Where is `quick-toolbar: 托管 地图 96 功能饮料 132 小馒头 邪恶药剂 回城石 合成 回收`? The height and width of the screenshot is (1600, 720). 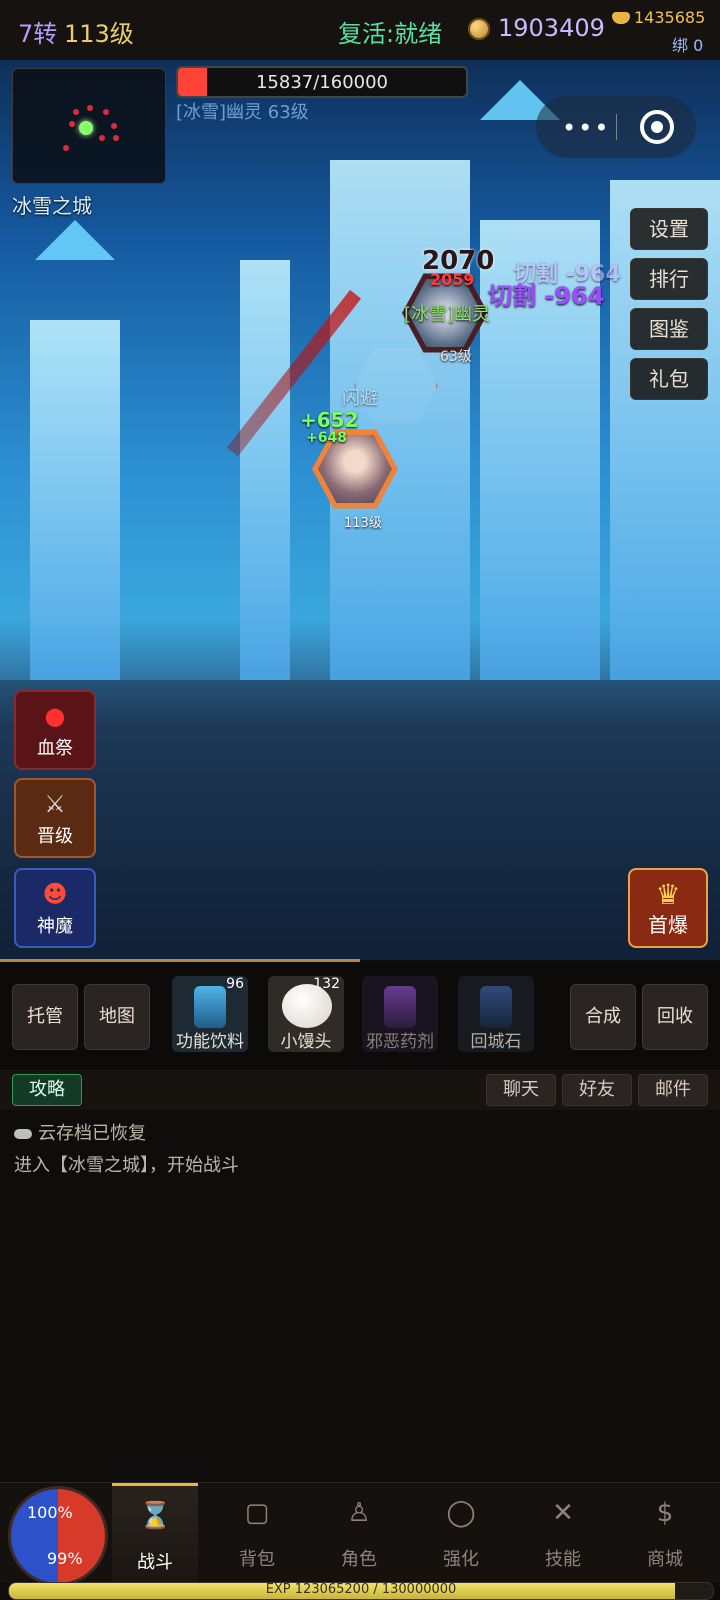 quick-toolbar: 托管 地图 96 功能饮料 132 小馒头 邪恶药剂 回城石 合成 回收 is located at coordinates (360, 1016).